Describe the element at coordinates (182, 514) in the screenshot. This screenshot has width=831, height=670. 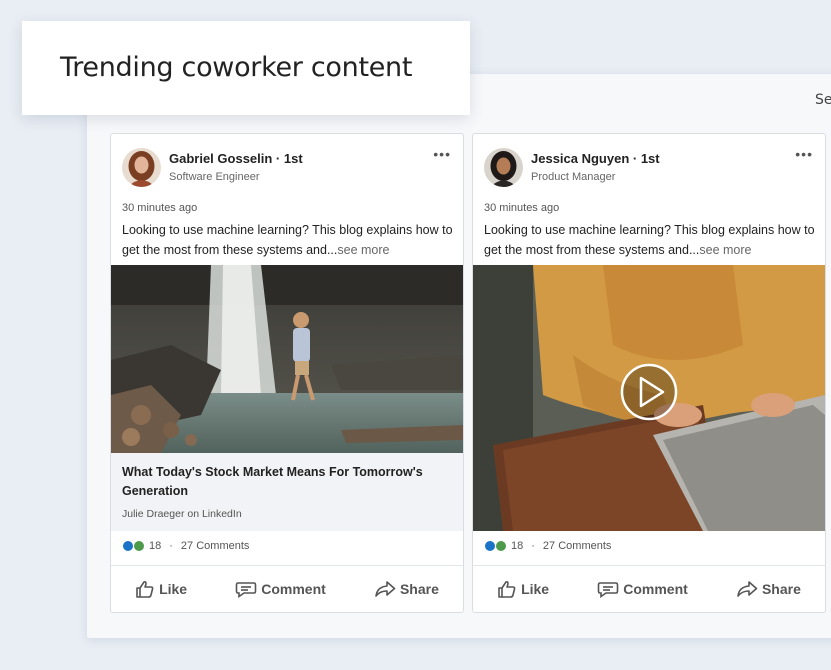
I see `link-source: Julie Draeger on LinkedIn` at that location.